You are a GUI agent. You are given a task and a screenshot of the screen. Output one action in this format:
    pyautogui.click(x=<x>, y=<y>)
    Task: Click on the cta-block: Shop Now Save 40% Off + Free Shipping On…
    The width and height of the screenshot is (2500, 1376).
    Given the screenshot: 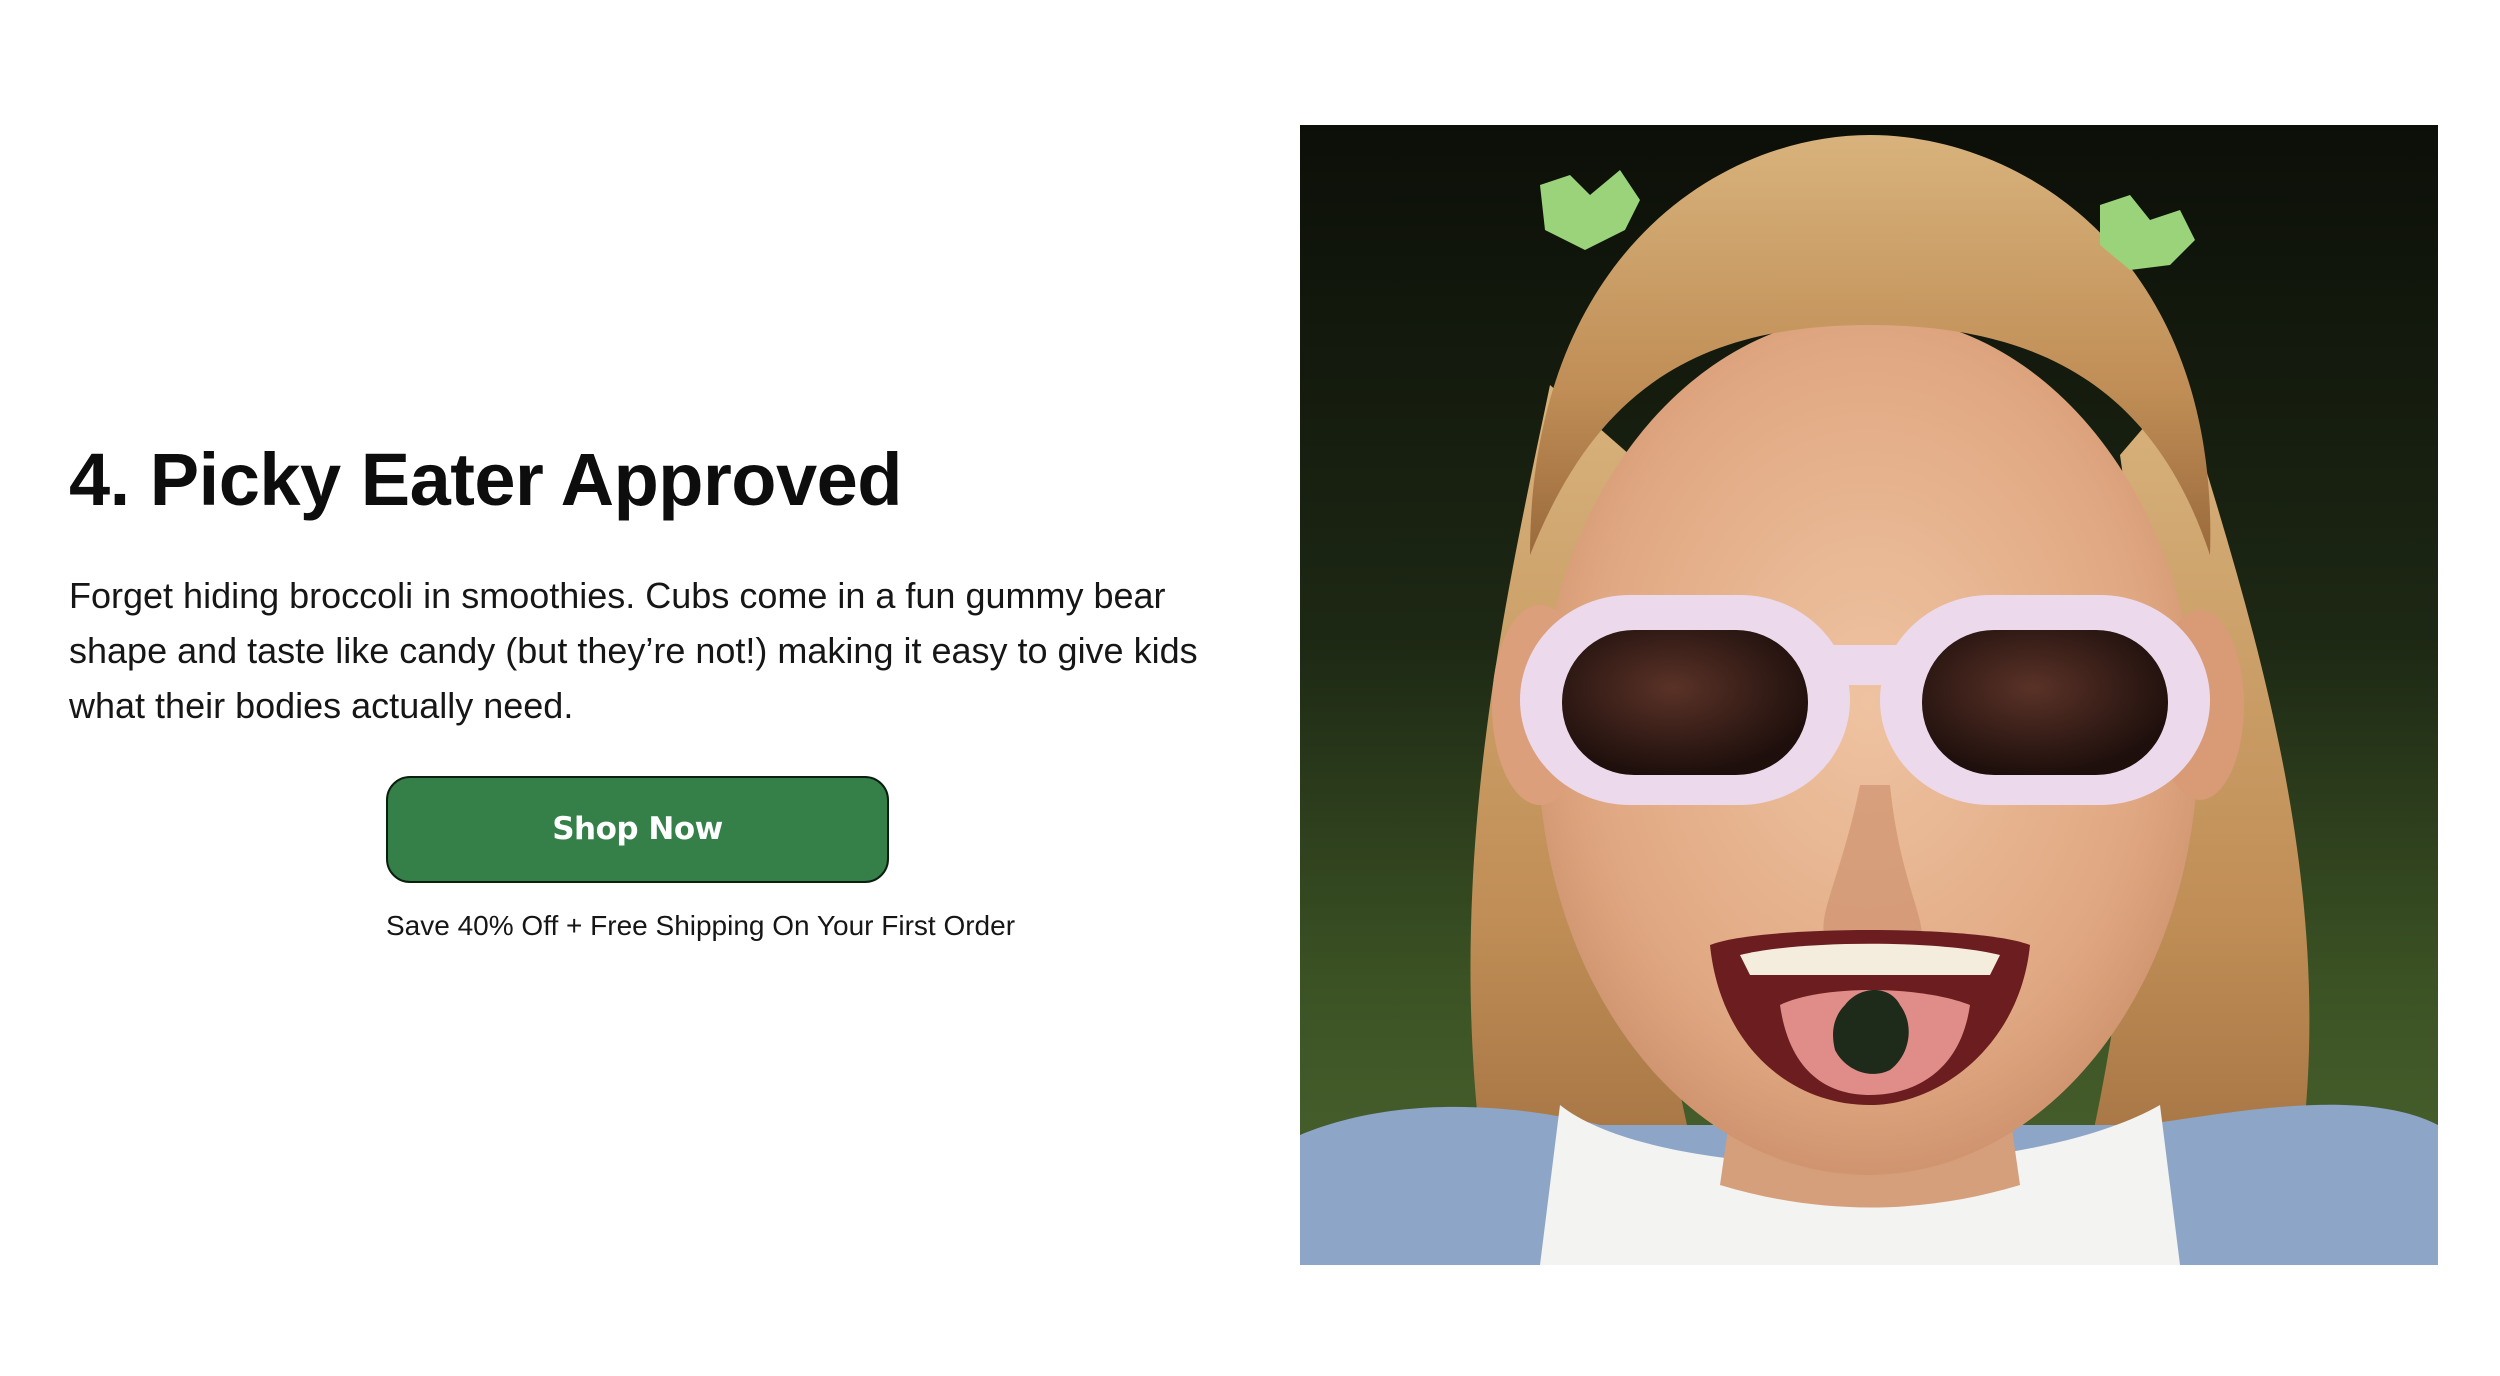 What is the action you would take?
    pyautogui.click(x=700, y=858)
    